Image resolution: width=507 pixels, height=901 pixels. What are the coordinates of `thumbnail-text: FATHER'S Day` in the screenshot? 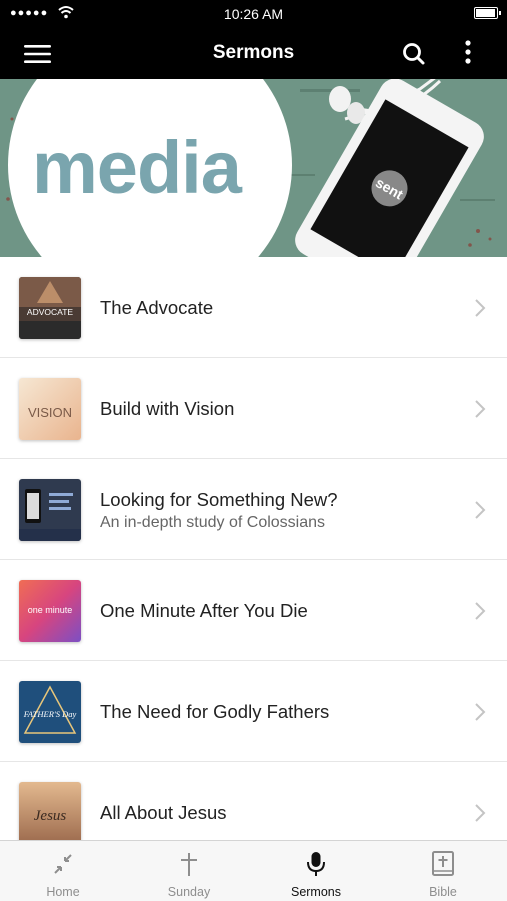 It's located at (50, 714).